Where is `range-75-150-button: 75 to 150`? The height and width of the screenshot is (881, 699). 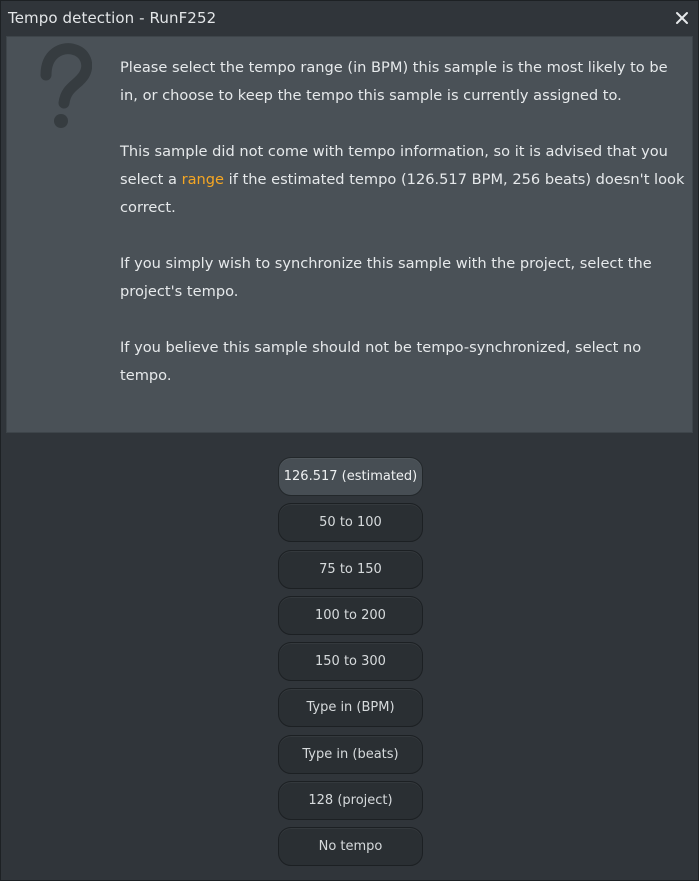
range-75-150-button: 75 to 150 is located at coordinates (350, 569).